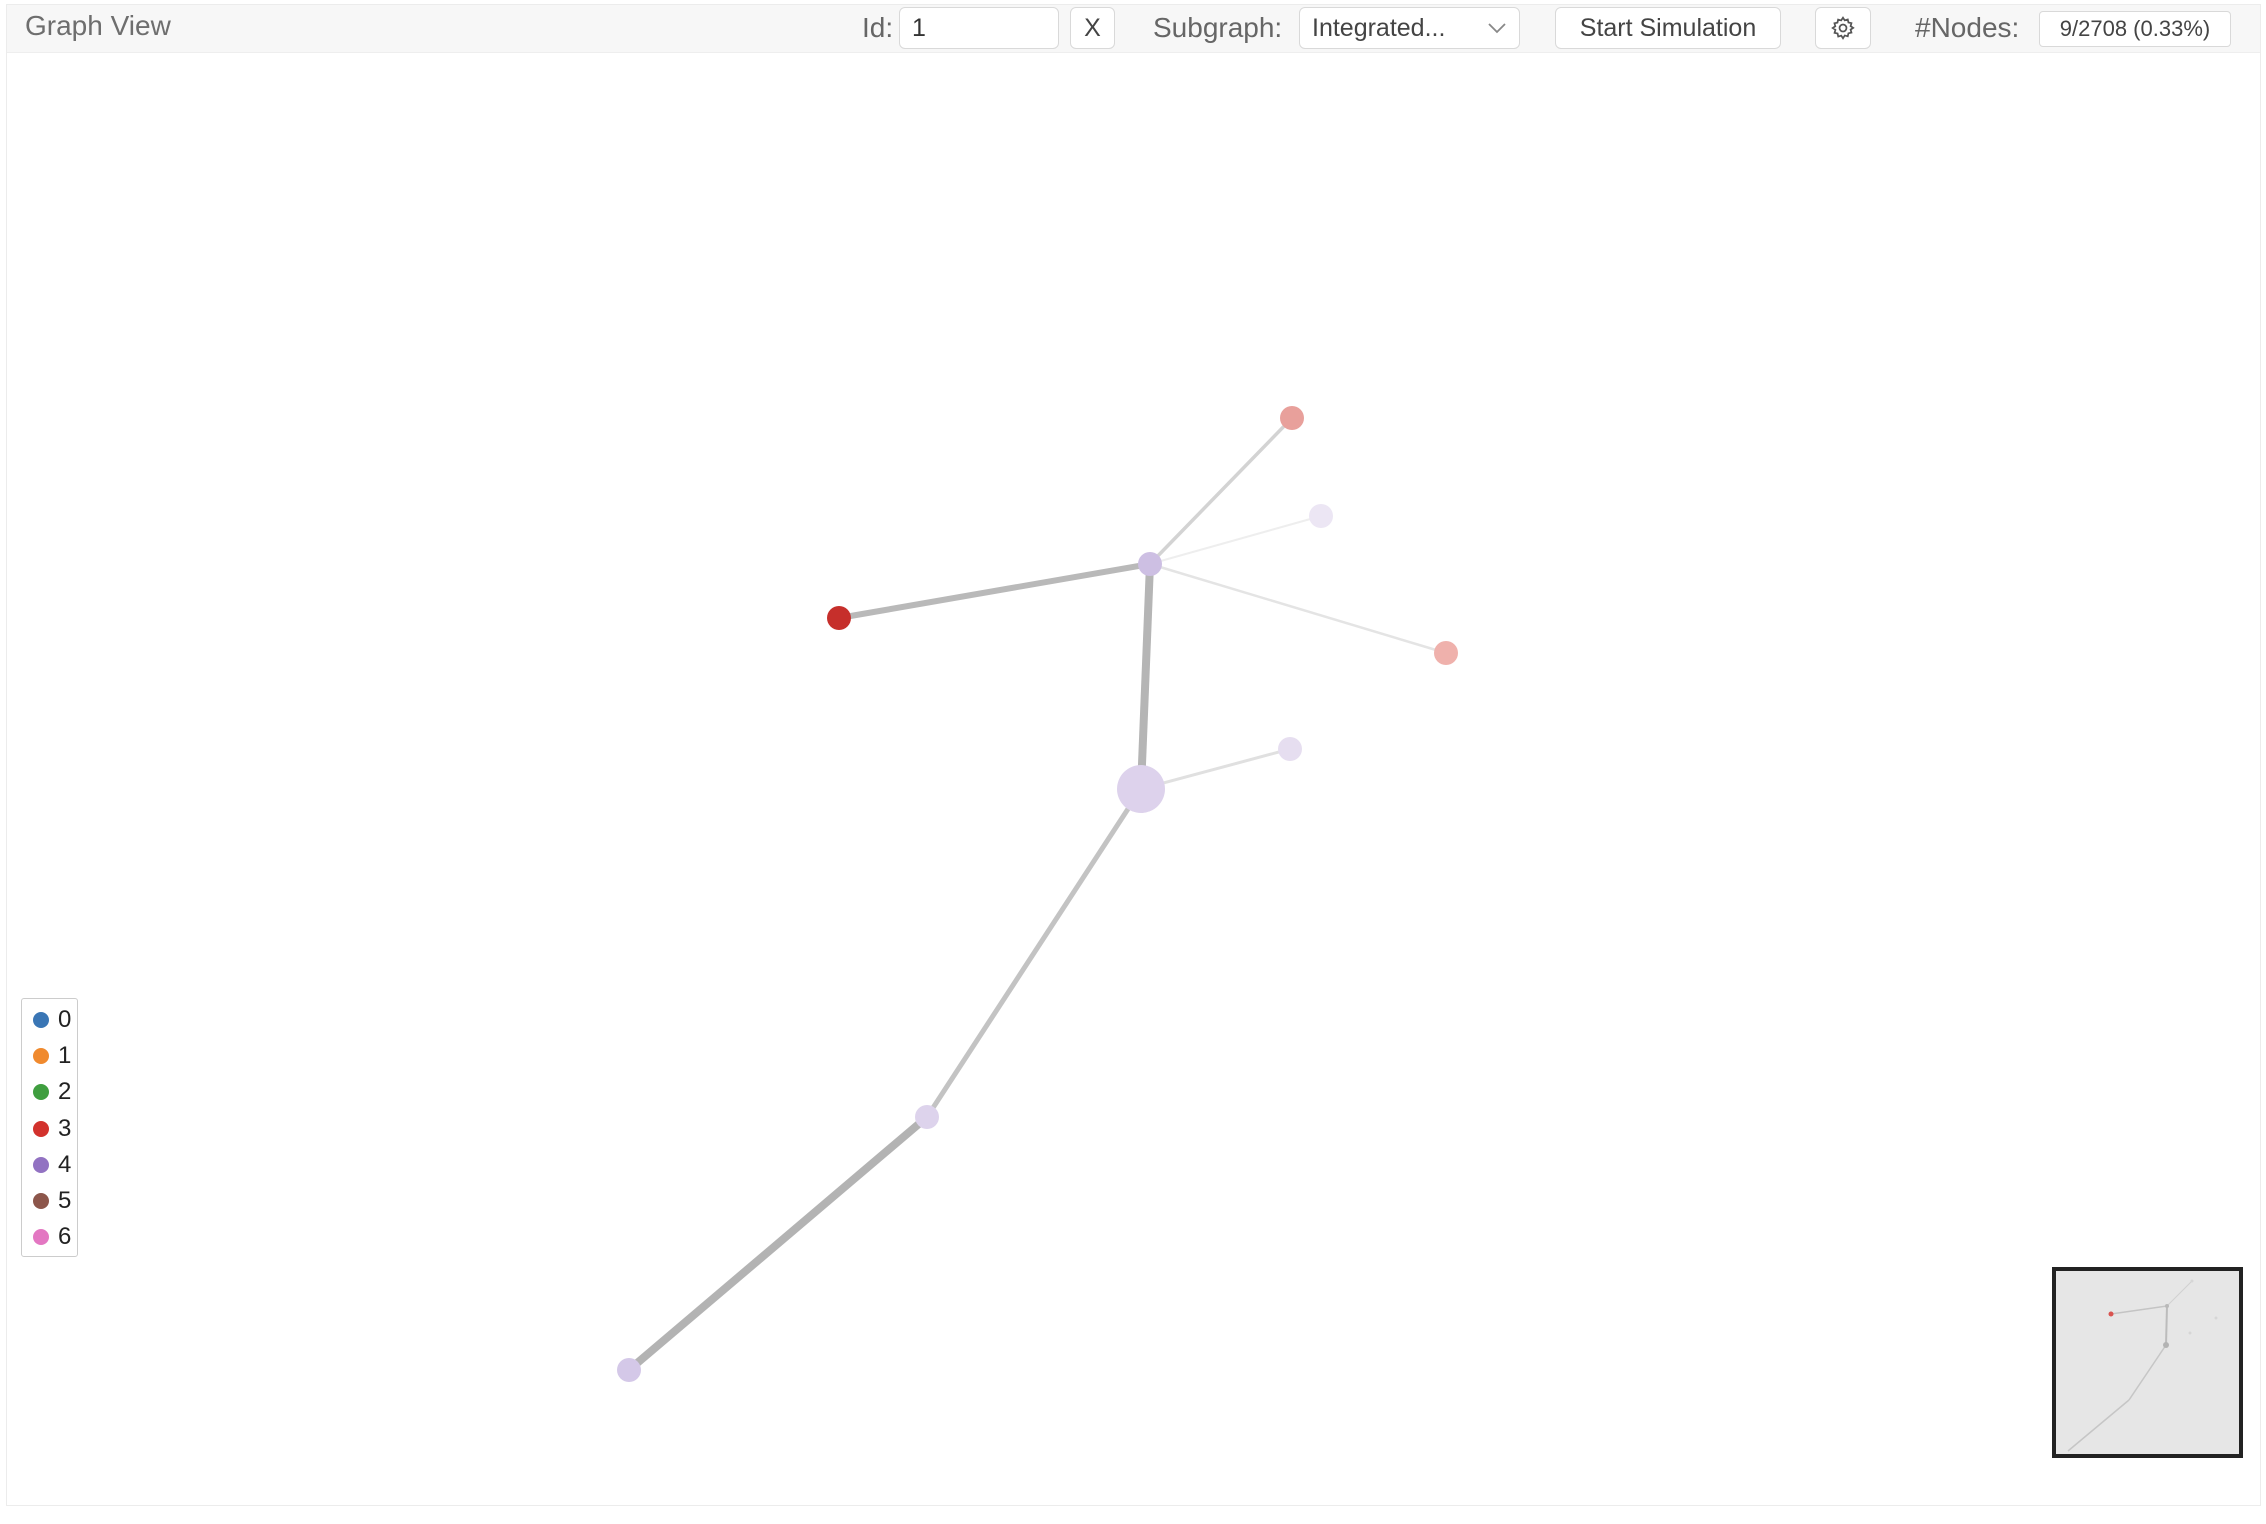  I want to click on class-legend: 0 1 2 3 4 5 6, so click(49, 1127).